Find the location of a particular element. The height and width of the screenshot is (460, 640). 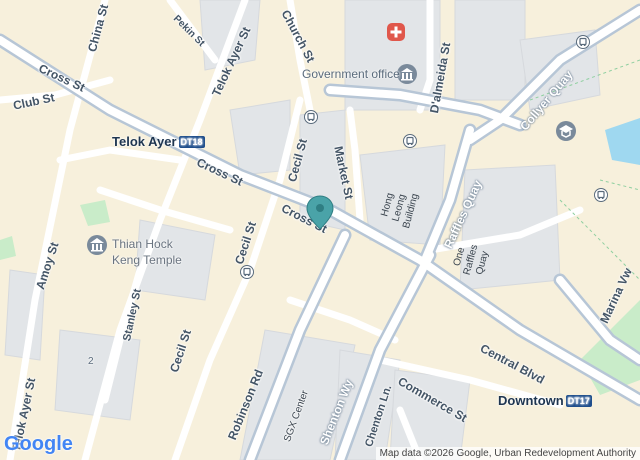

university-icon is located at coordinates (566, 133).